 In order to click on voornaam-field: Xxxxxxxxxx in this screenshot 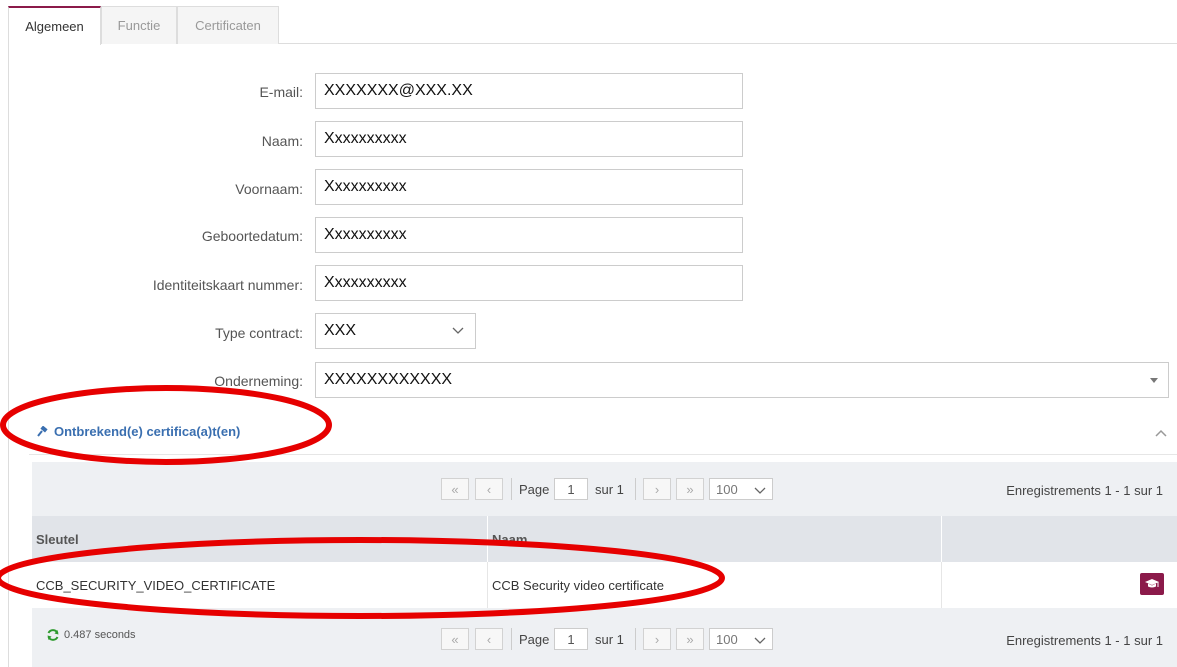, I will do `click(529, 187)`.